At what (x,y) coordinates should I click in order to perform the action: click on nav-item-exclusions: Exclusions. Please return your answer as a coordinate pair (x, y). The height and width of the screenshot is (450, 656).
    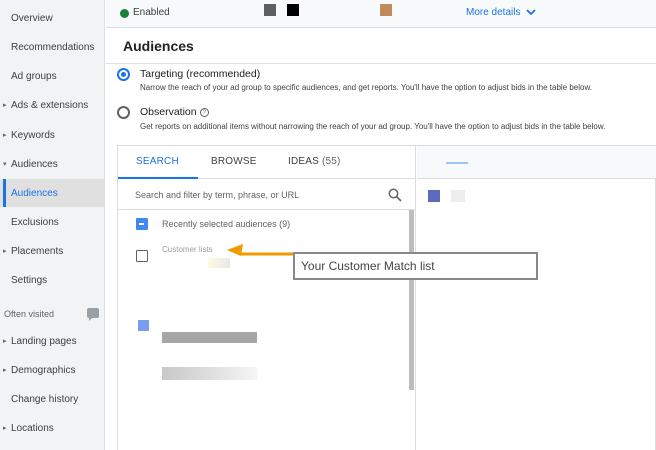
    Looking at the image, I should click on (52, 222).